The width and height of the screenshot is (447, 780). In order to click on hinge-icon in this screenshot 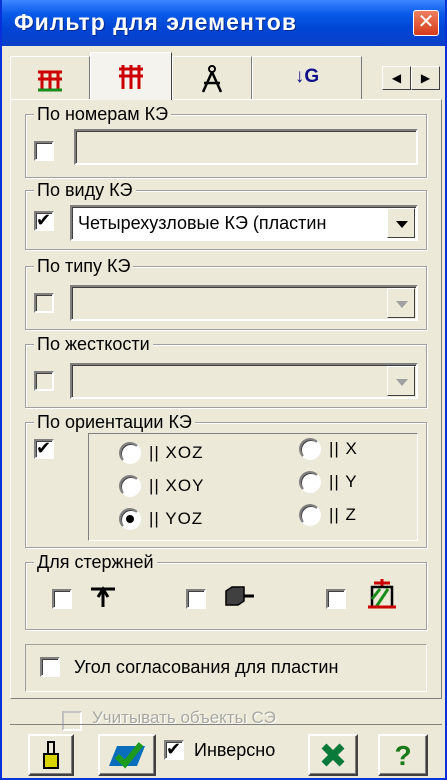, I will do `click(103, 596)`.